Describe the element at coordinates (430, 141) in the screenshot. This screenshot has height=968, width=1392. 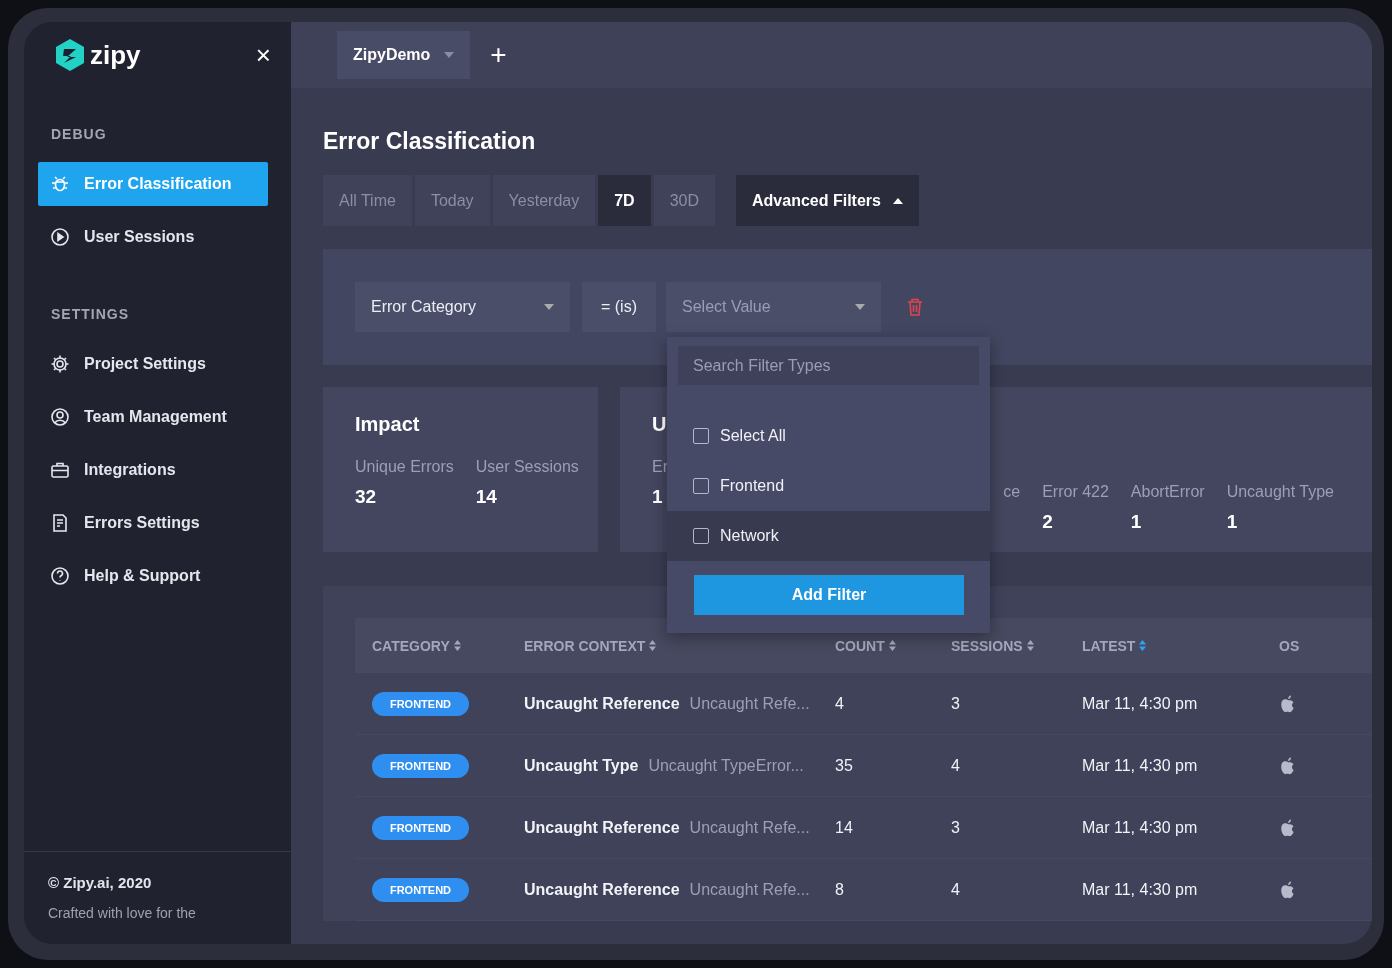
I see `page-title: Error Classification` at that location.